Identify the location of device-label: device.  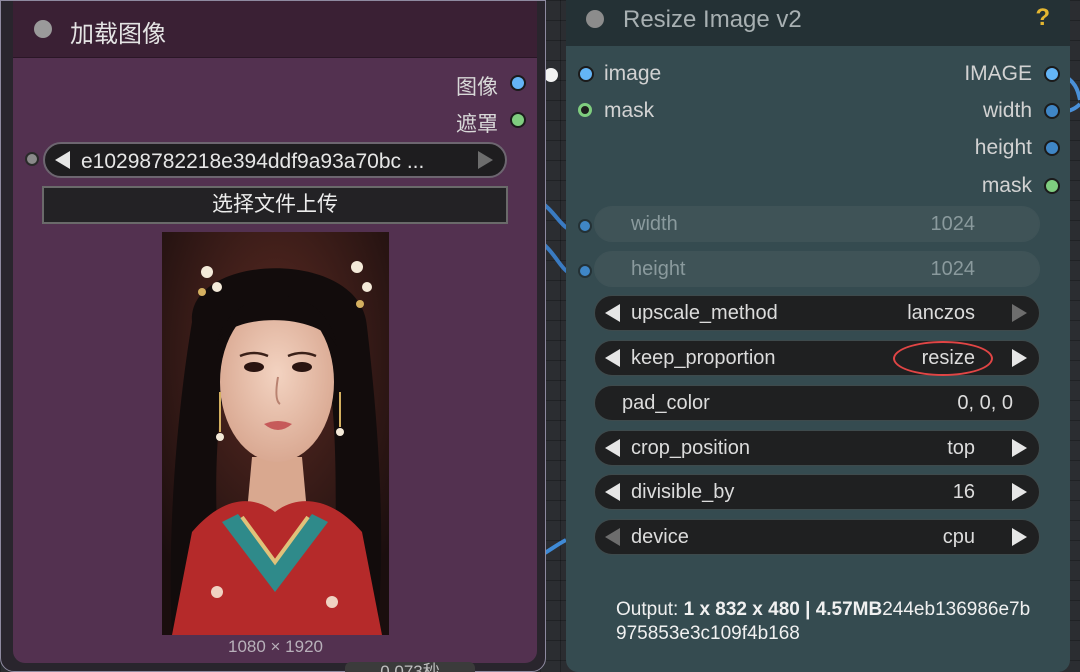
(660, 537).